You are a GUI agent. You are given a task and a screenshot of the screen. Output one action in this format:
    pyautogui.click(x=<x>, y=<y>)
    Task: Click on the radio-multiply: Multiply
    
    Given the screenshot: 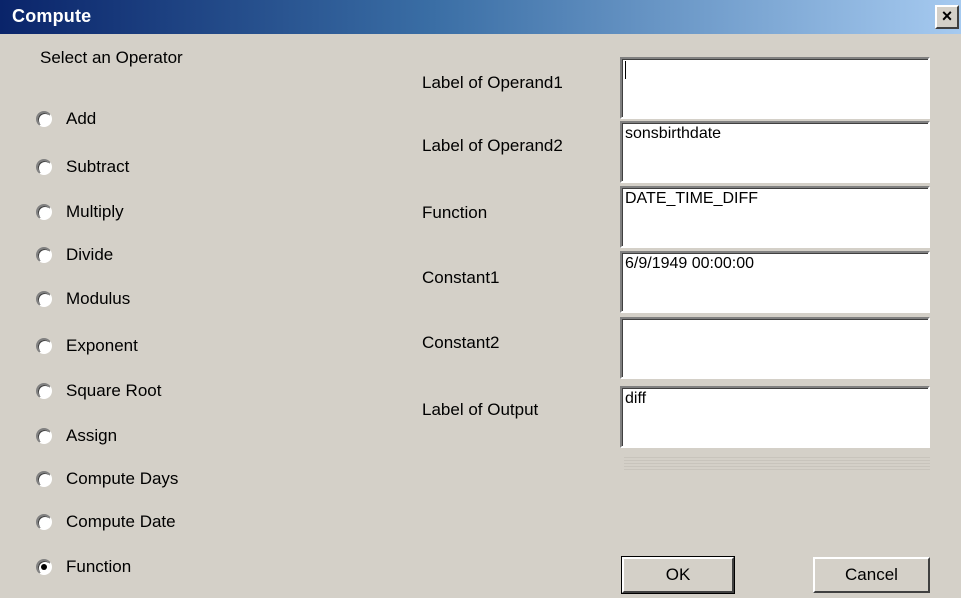 What is the action you would take?
    pyautogui.click(x=80, y=212)
    